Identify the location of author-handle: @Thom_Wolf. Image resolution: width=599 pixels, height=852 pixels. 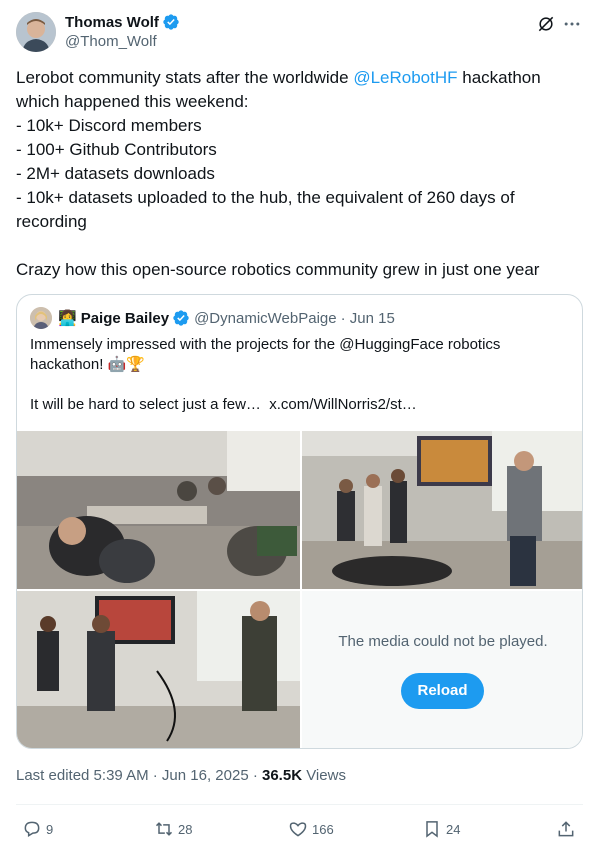
(111, 41).